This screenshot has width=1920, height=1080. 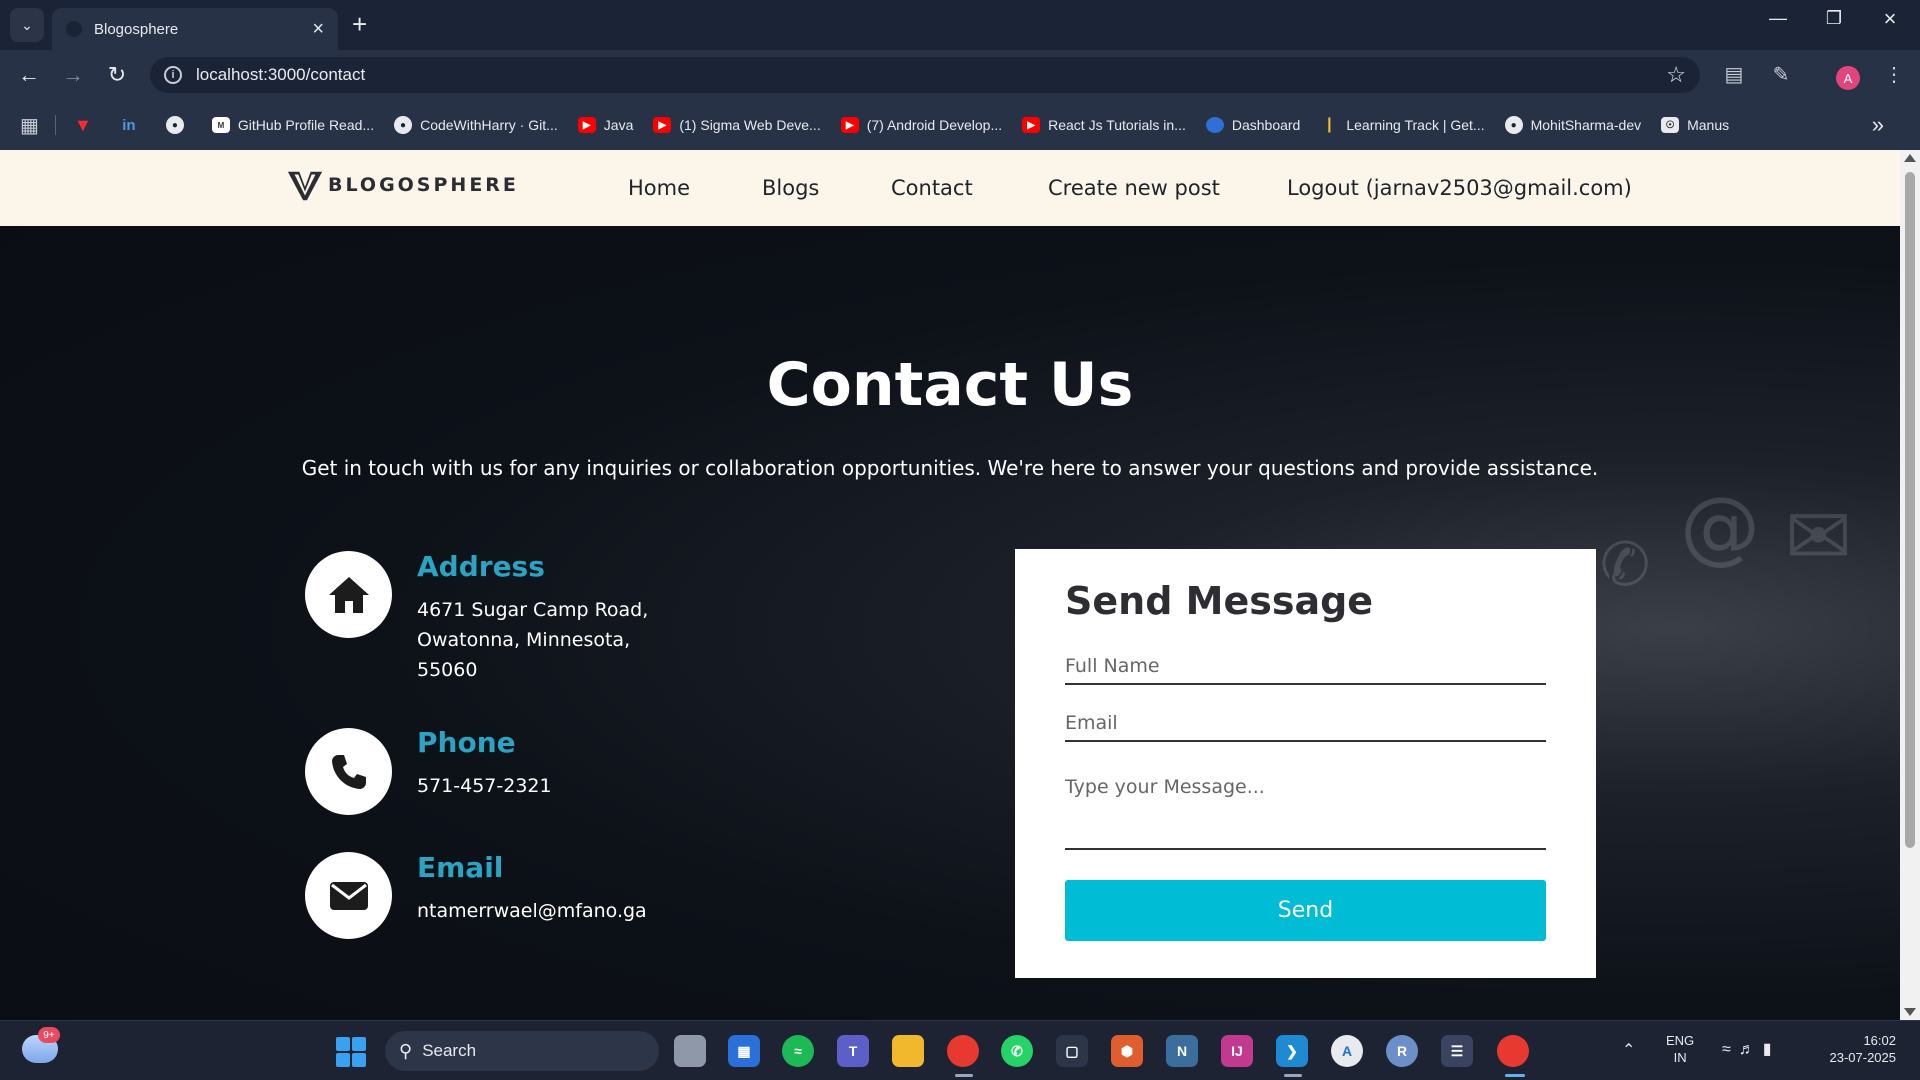 What do you see at coordinates (1219, 601) in the screenshot?
I see `form-title: Send Message` at bounding box center [1219, 601].